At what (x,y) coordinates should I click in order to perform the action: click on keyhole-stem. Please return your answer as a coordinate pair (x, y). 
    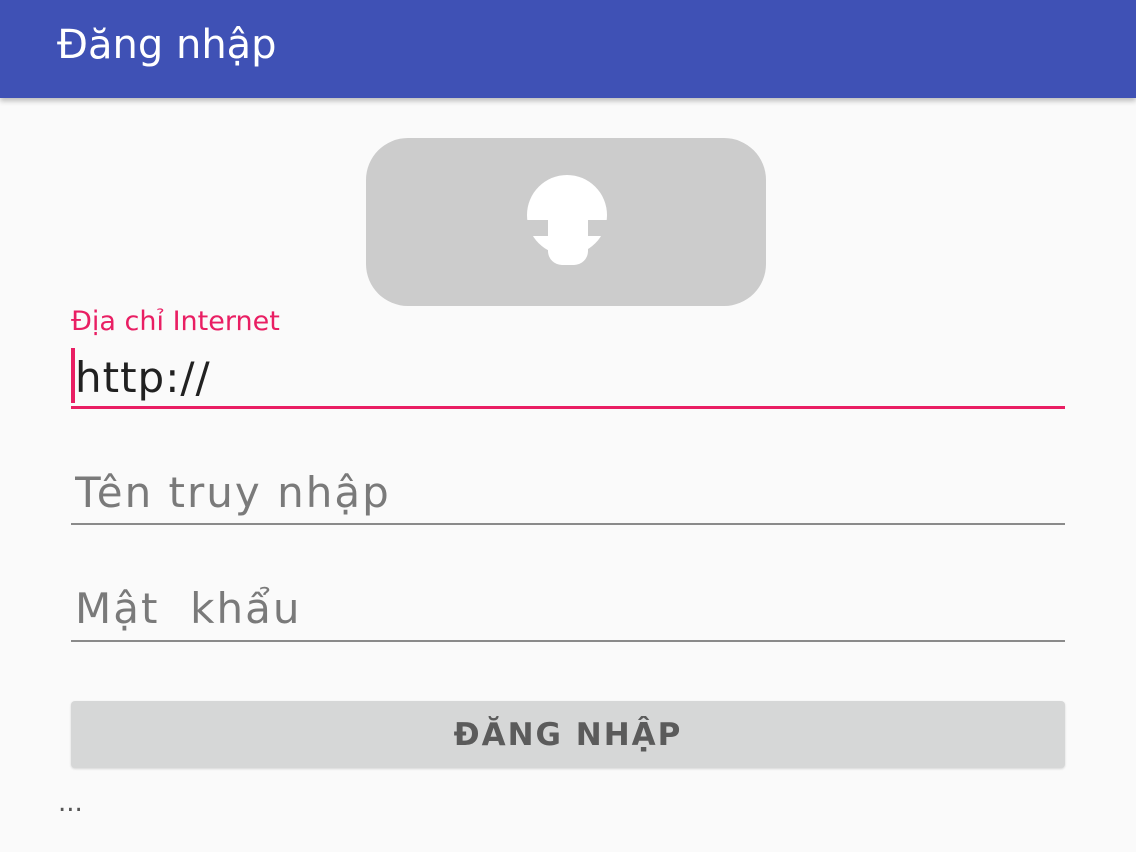
    Looking at the image, I should click on (568, 241).